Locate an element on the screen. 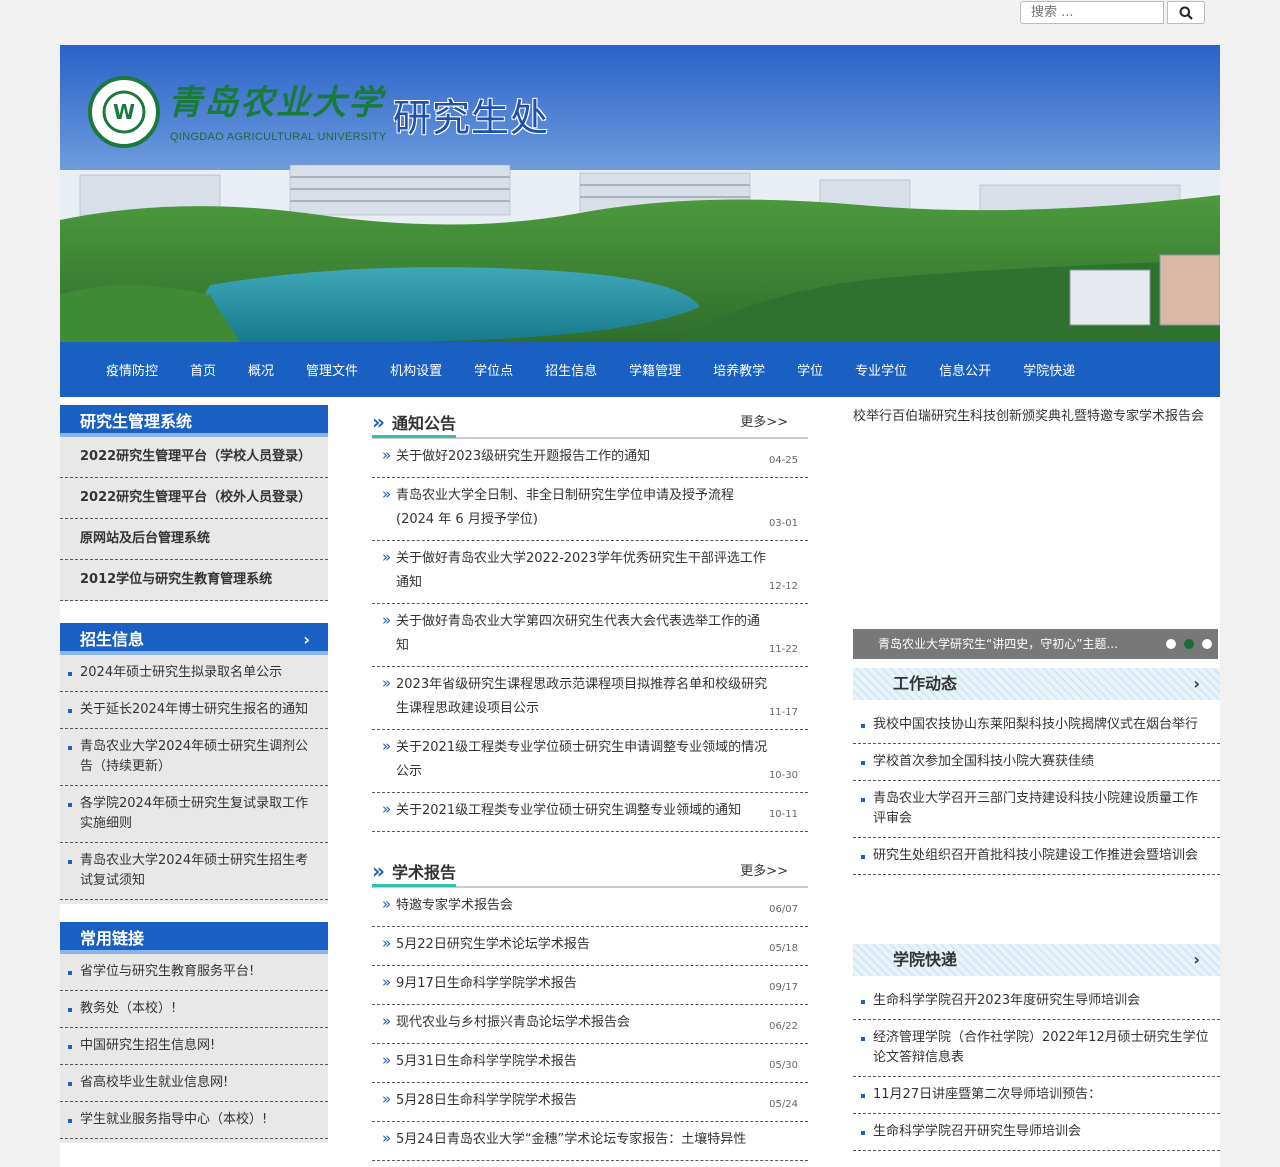 The height and width of the screenshot is (1167, 1280). report-item: 5月28日生命科学学院学术报告 05/24 is located at coordinates (590, 1102).